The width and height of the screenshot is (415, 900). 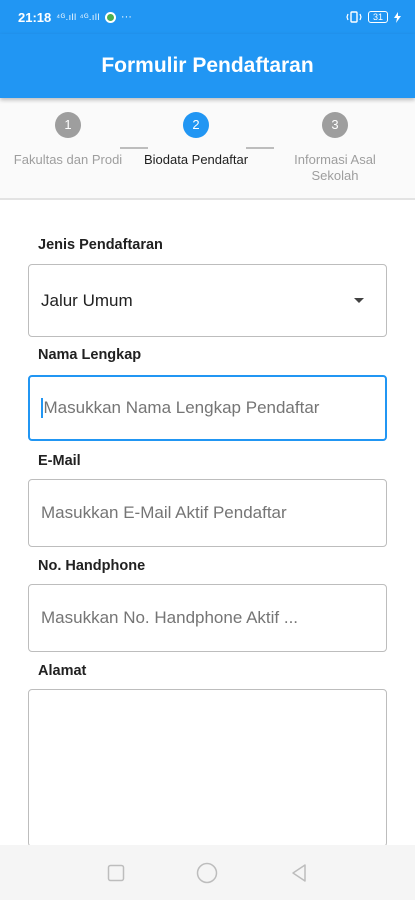 I want to click on back-button, so click(x=299, y=873).